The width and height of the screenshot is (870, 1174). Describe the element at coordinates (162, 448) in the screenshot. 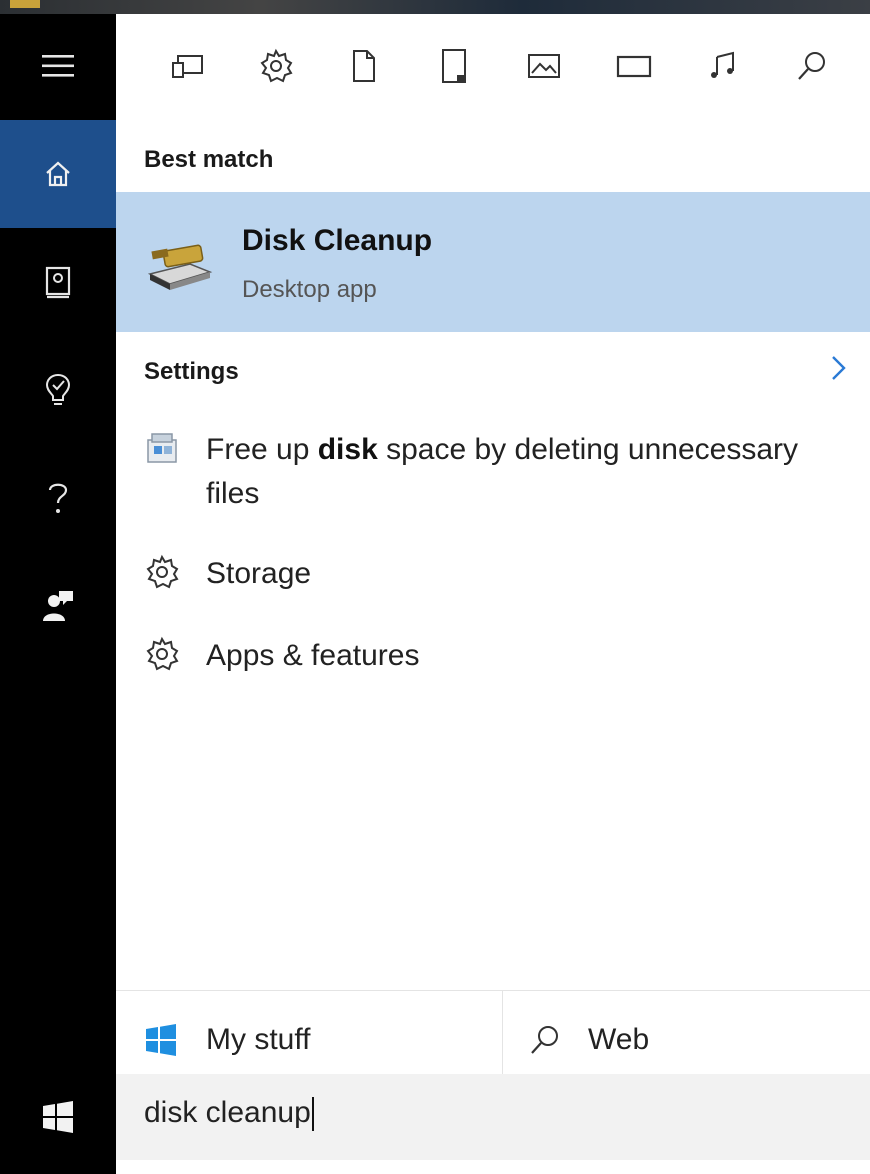

I see `control-panel-icon` at that location.